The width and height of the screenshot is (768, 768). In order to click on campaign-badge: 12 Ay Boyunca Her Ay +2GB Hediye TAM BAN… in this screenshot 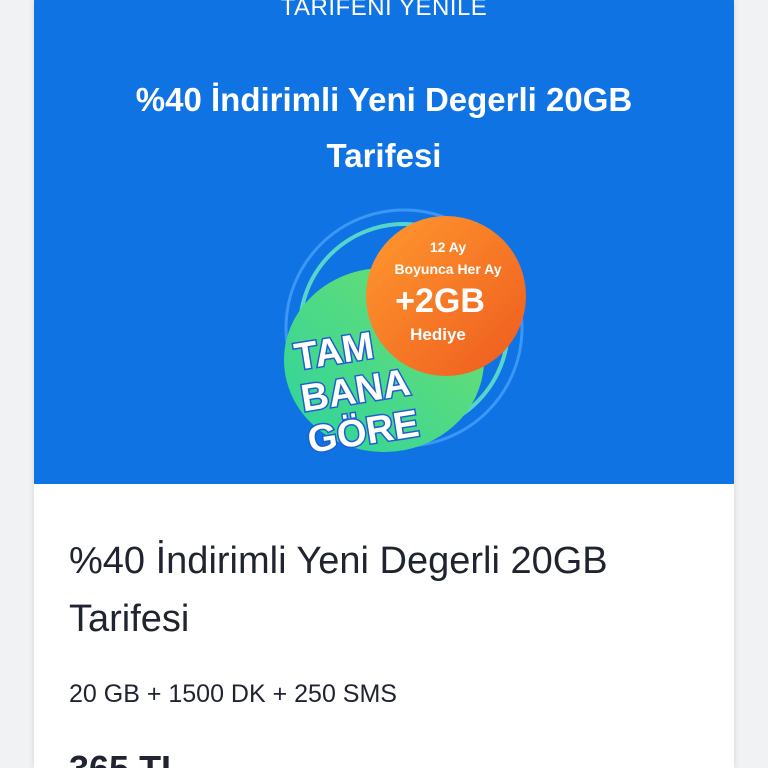, I will do `click(399, 340)`.